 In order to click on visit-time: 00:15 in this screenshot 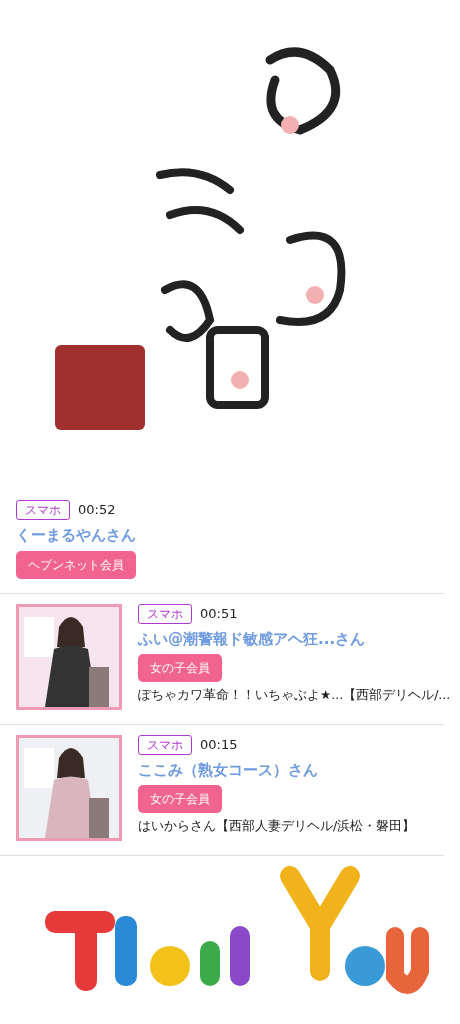, I will do `click(219, 744)`.